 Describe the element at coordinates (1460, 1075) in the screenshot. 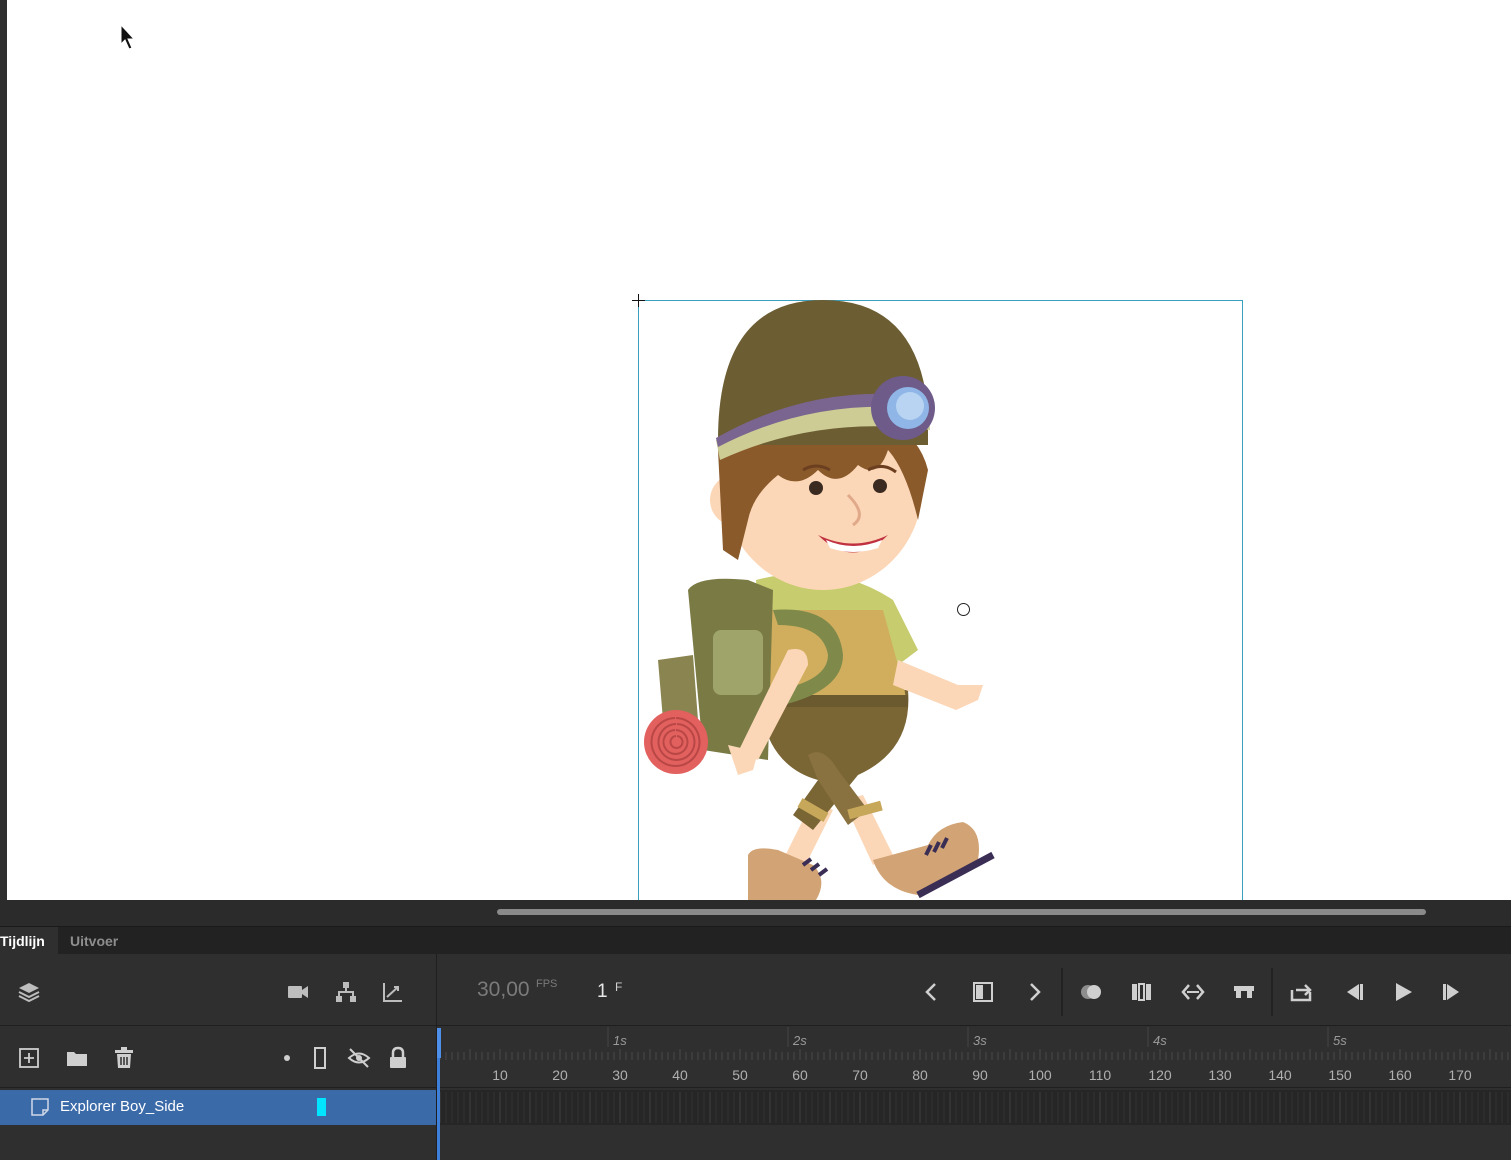

I see `frame-number-label: 170` at that location.